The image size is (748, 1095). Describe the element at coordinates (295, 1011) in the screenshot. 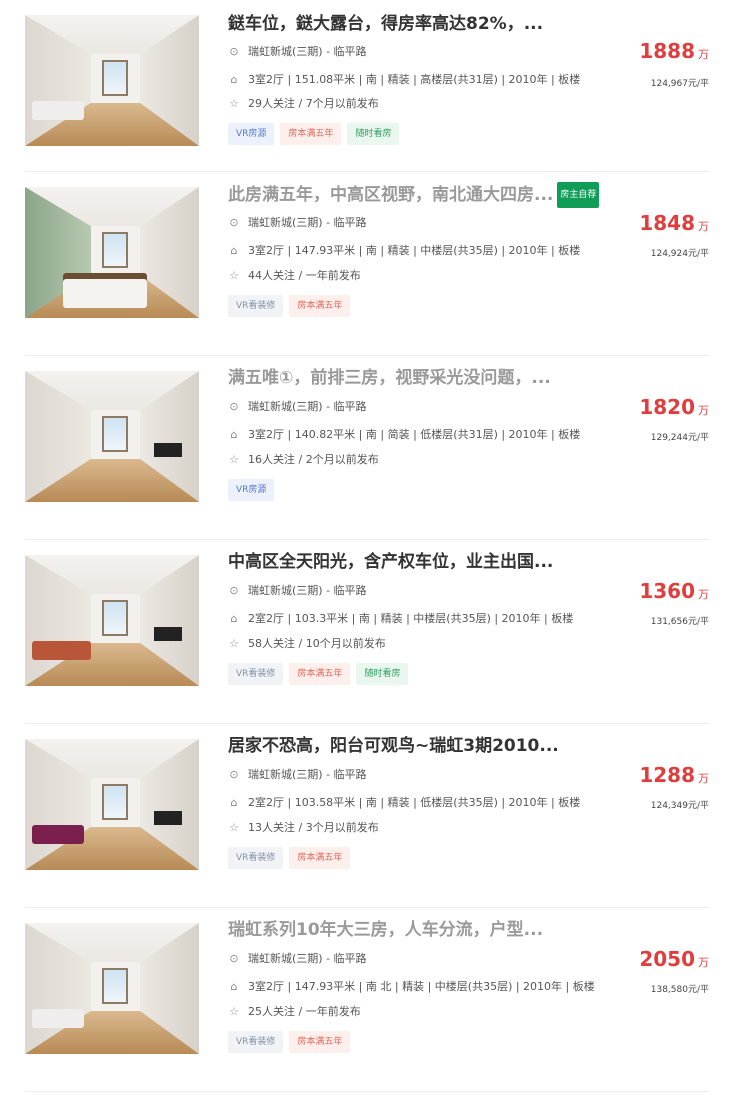

I see `listing-follow: ☆ 25人关注 / 一年前发布` at that location.